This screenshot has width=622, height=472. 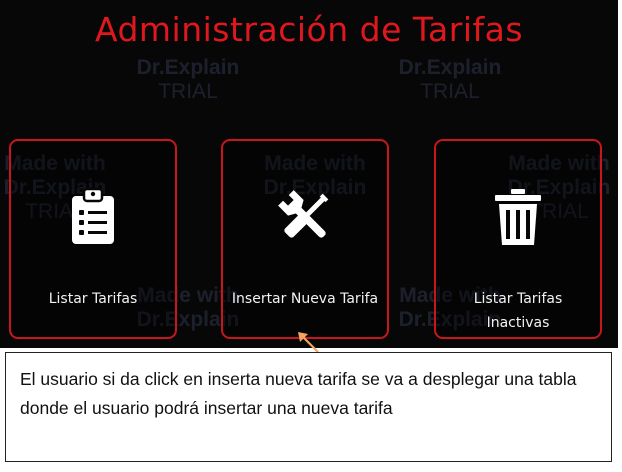 I want to click on clipboard-list-icon, so click(x=93, y=215).